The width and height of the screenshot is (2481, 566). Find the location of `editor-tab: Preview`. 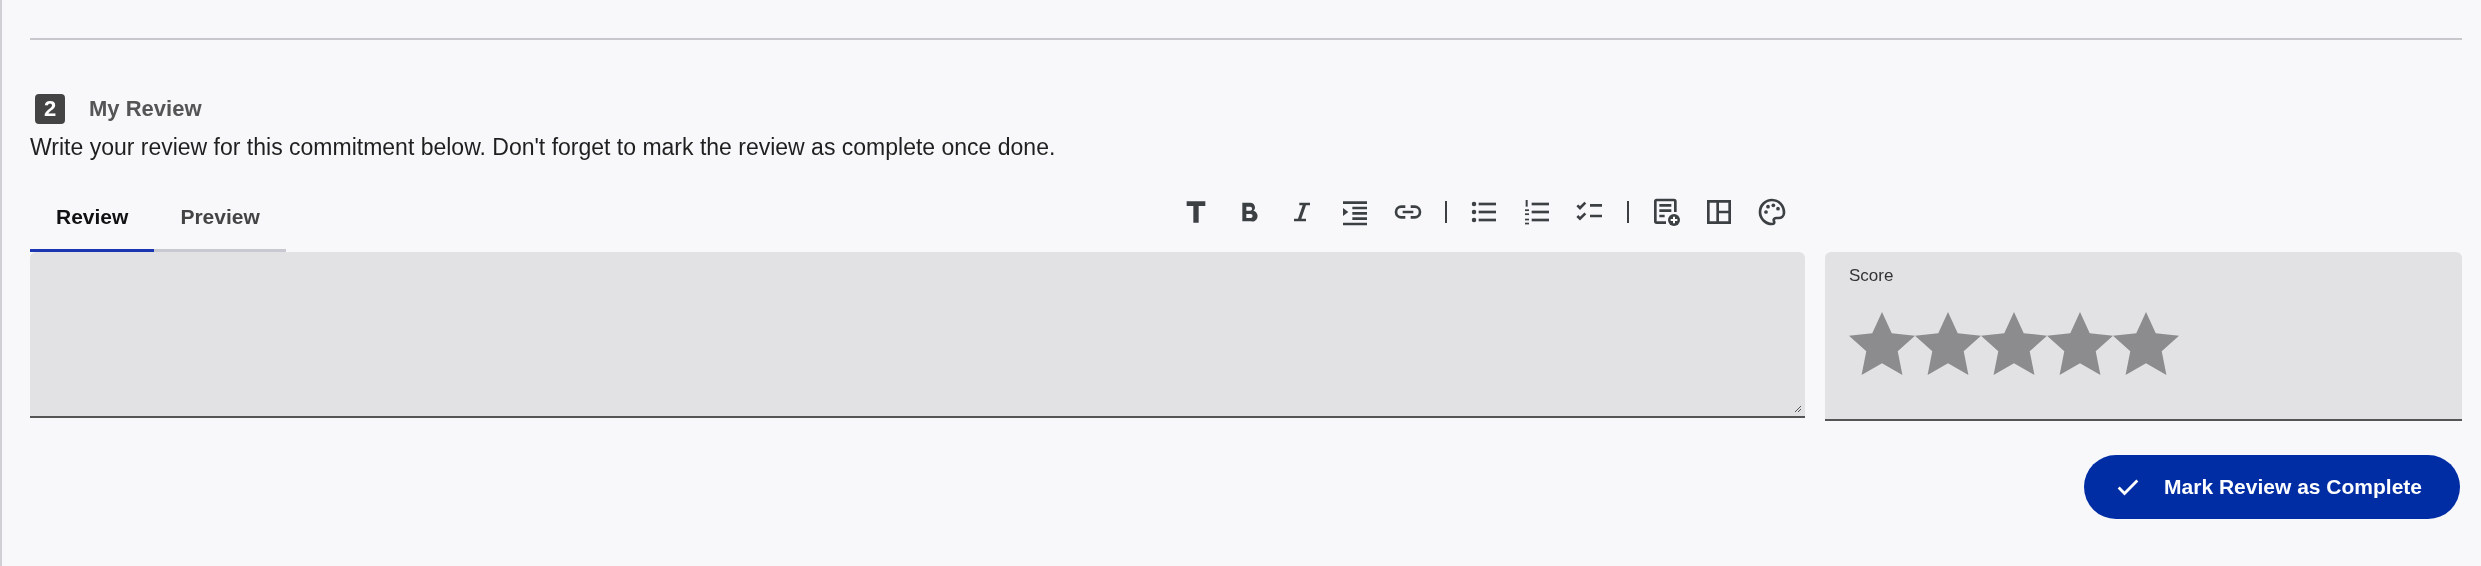

editor-tab: Preview is located at coordinates (220, 220).